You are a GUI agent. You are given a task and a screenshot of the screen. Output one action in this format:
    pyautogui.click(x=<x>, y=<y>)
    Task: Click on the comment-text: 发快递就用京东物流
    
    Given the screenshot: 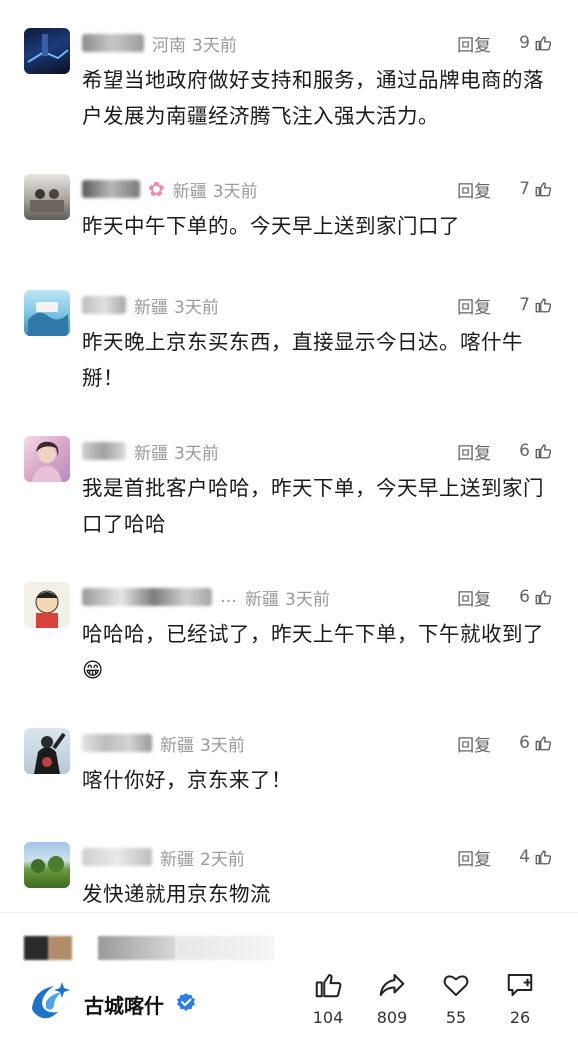 What is the action you would take?
    pyautogui.click(x=176, y=894)
    